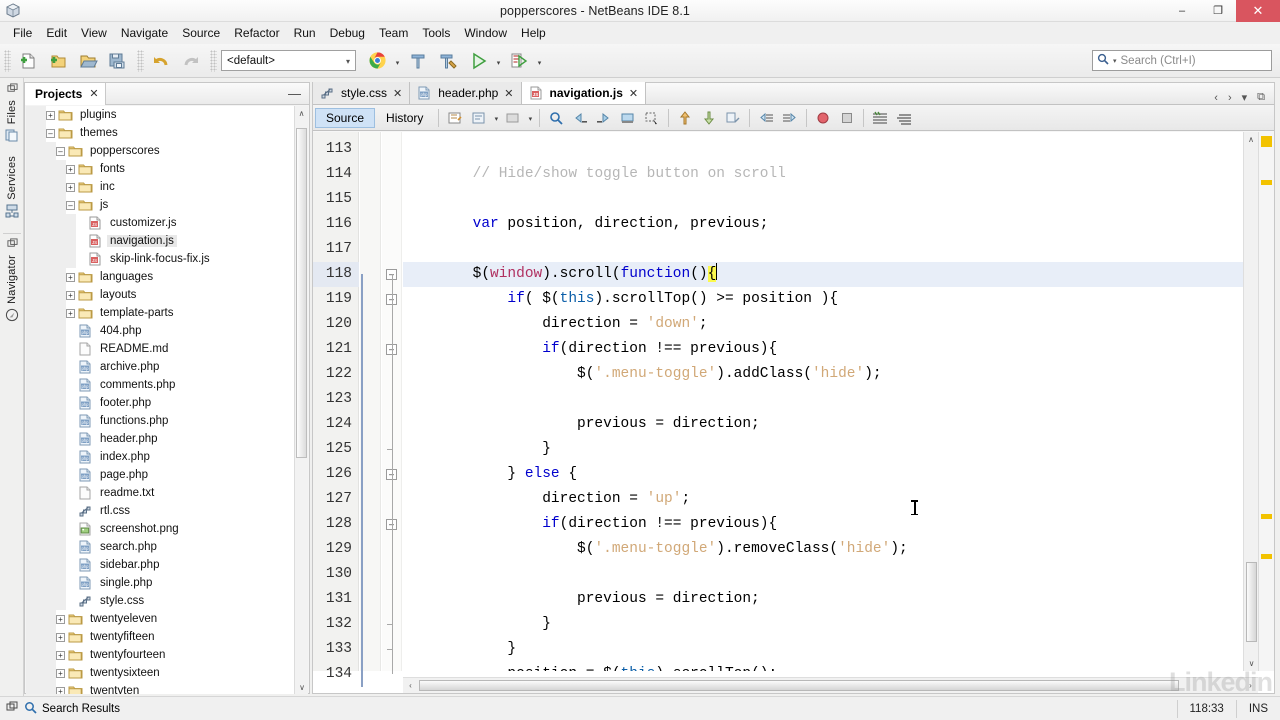 This screenshot has width=1280, height=720. Describe the element at coordinates (533, 33) in the screenshot. I see `menu-help: Help` at that location.